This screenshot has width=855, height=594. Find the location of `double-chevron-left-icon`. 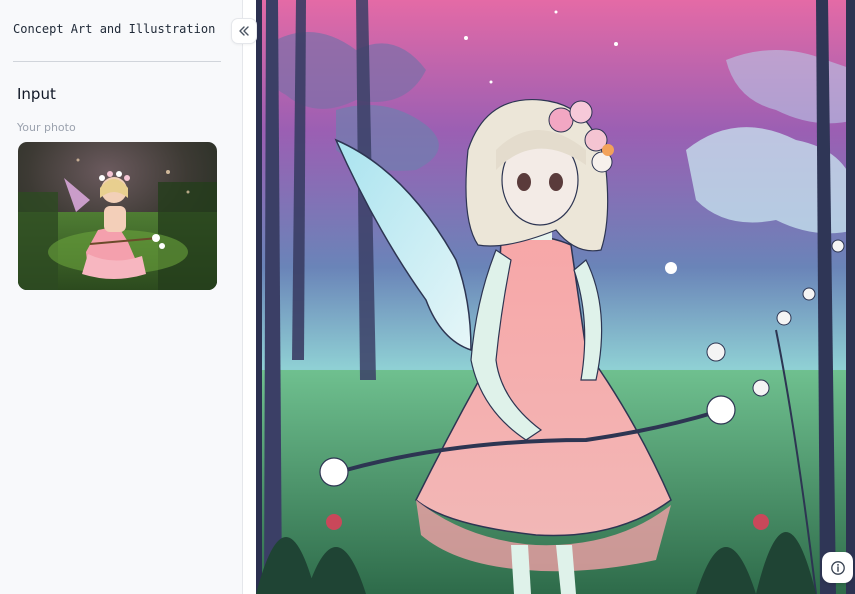

double-chevron-left-icon is located at coordinates (244, 31).